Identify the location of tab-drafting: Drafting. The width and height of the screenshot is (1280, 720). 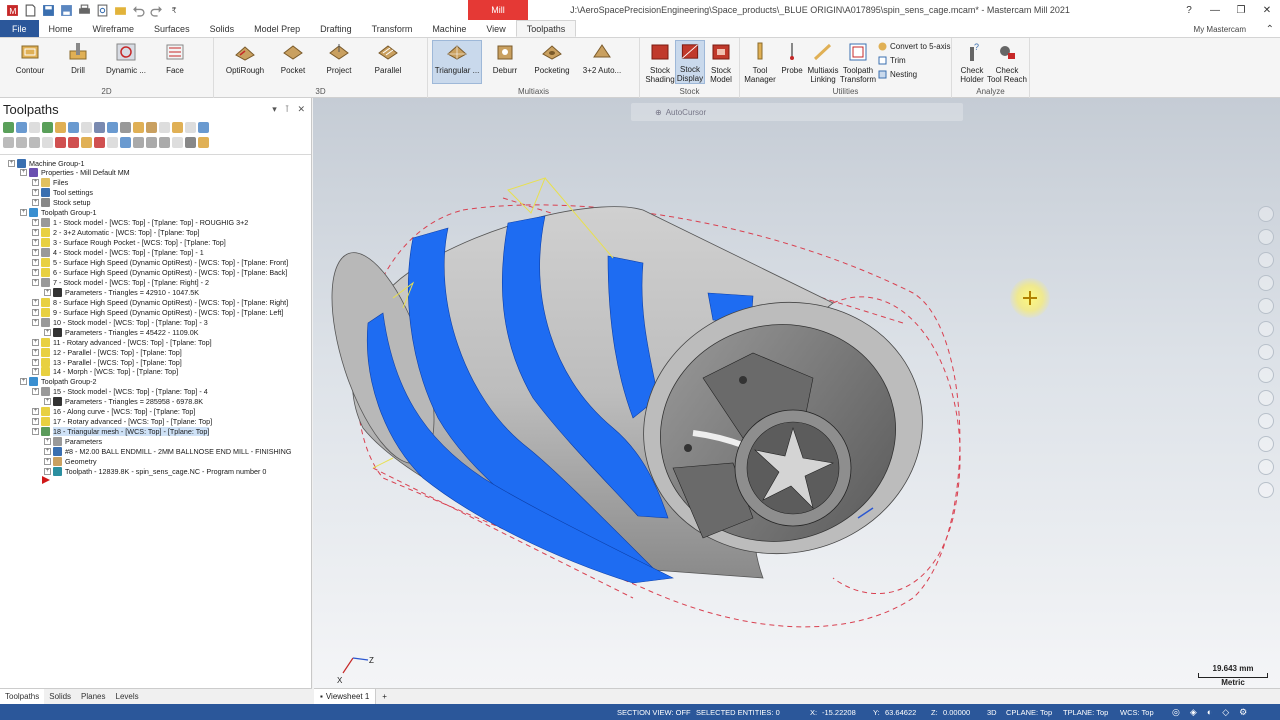
(336, 28).